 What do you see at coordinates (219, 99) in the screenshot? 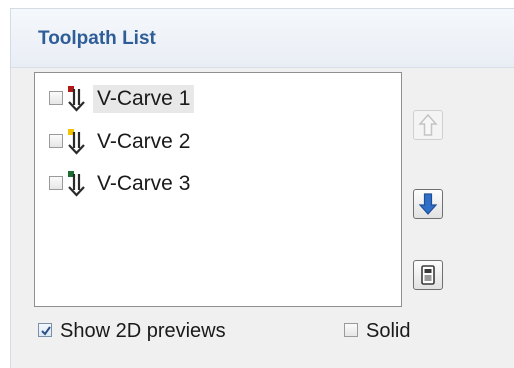
I see `list-item: V-Carve 1` at bounding box center [219, 99].